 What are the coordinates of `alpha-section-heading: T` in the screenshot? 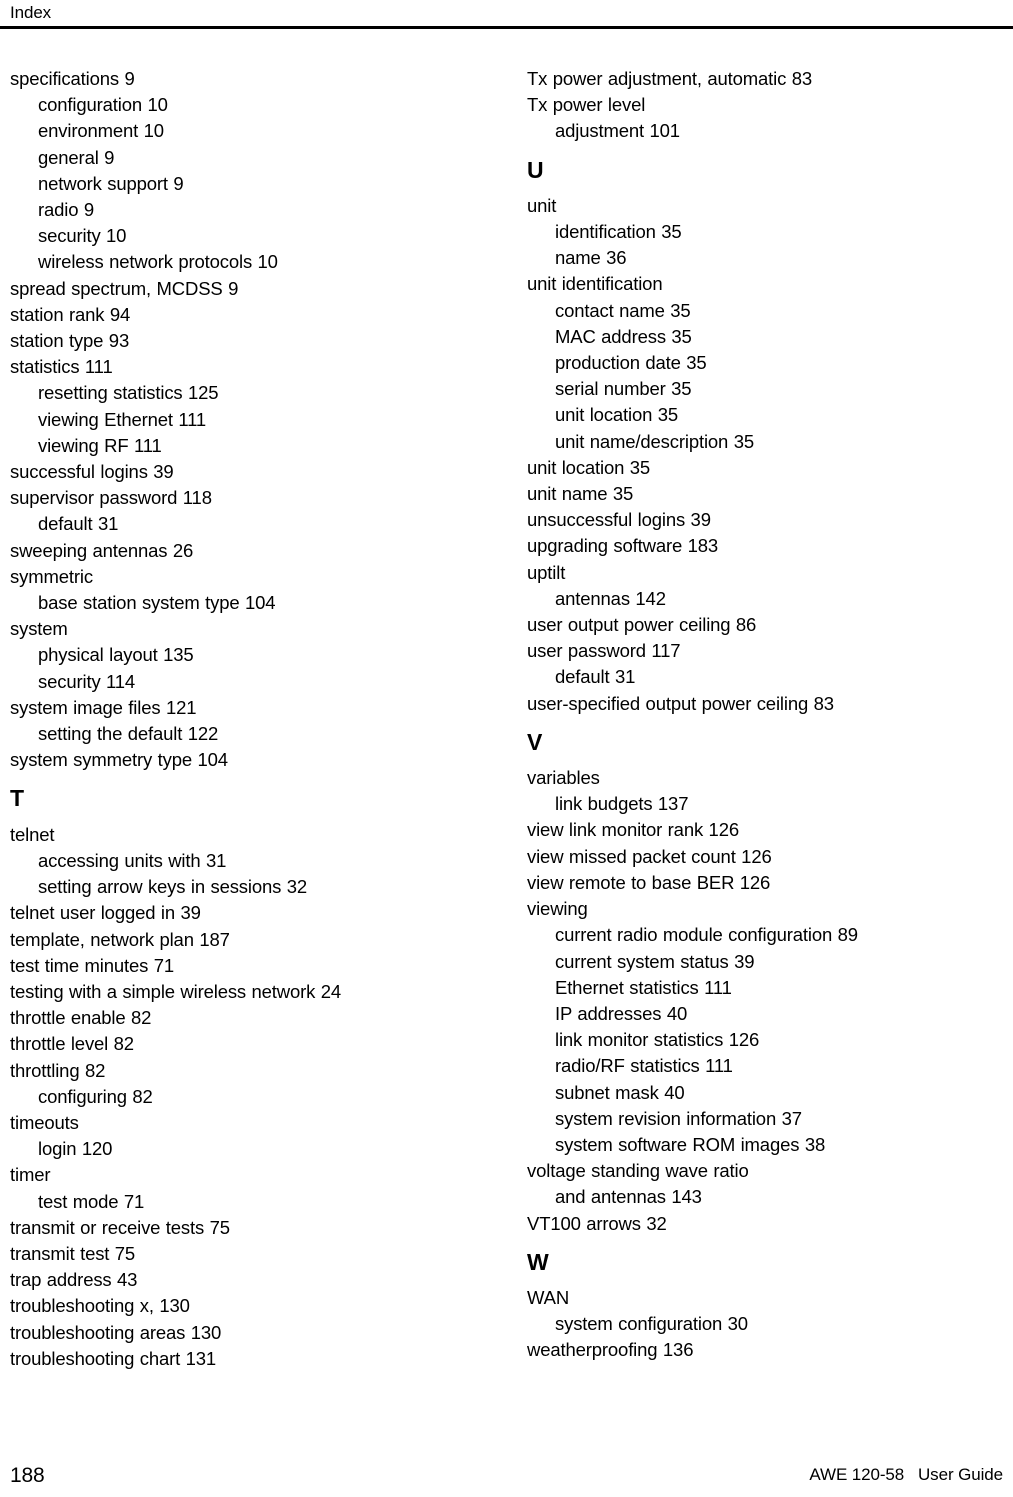 It's located at (17, 798).